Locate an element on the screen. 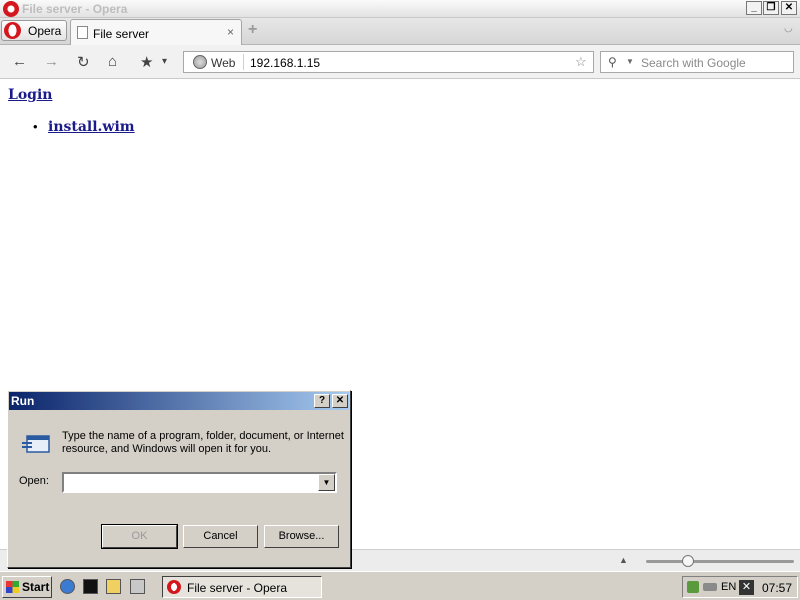 This screenshot has width=800, height=600. taskbar-item-opera: File server - Opera is located at coordinates (242, 587).